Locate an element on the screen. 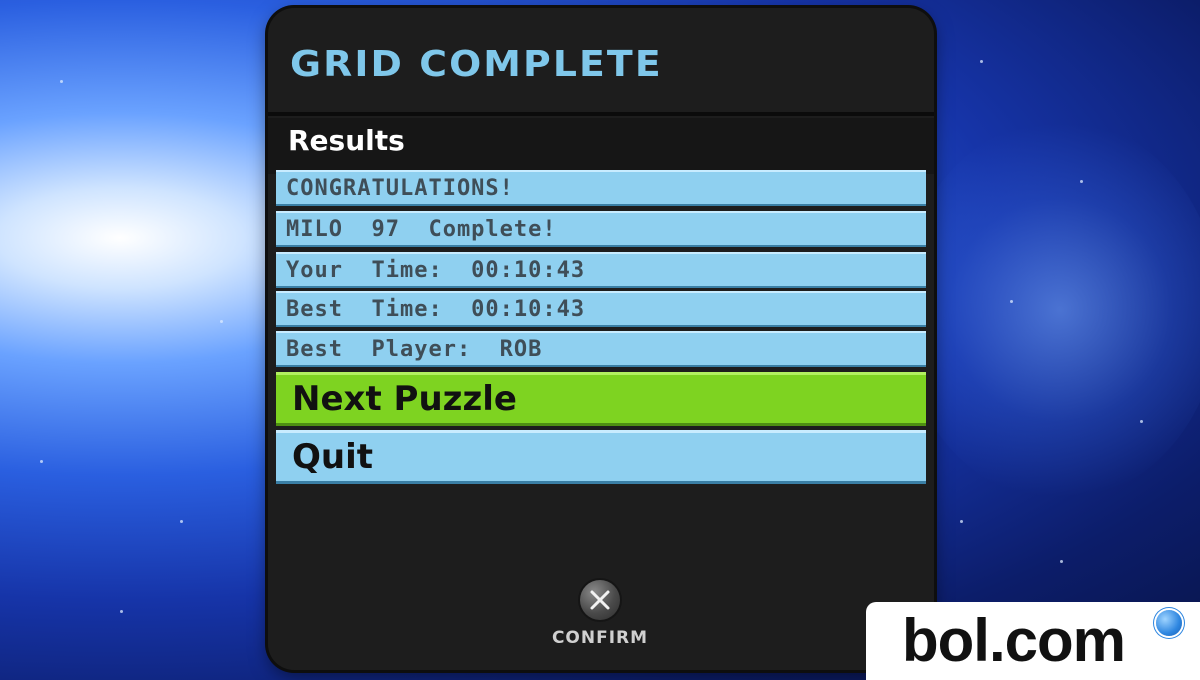 Image resolution: width=1200 pixels, height=680 pixels. watermark-logo: bol.com is located at coordinates (1033, 641).